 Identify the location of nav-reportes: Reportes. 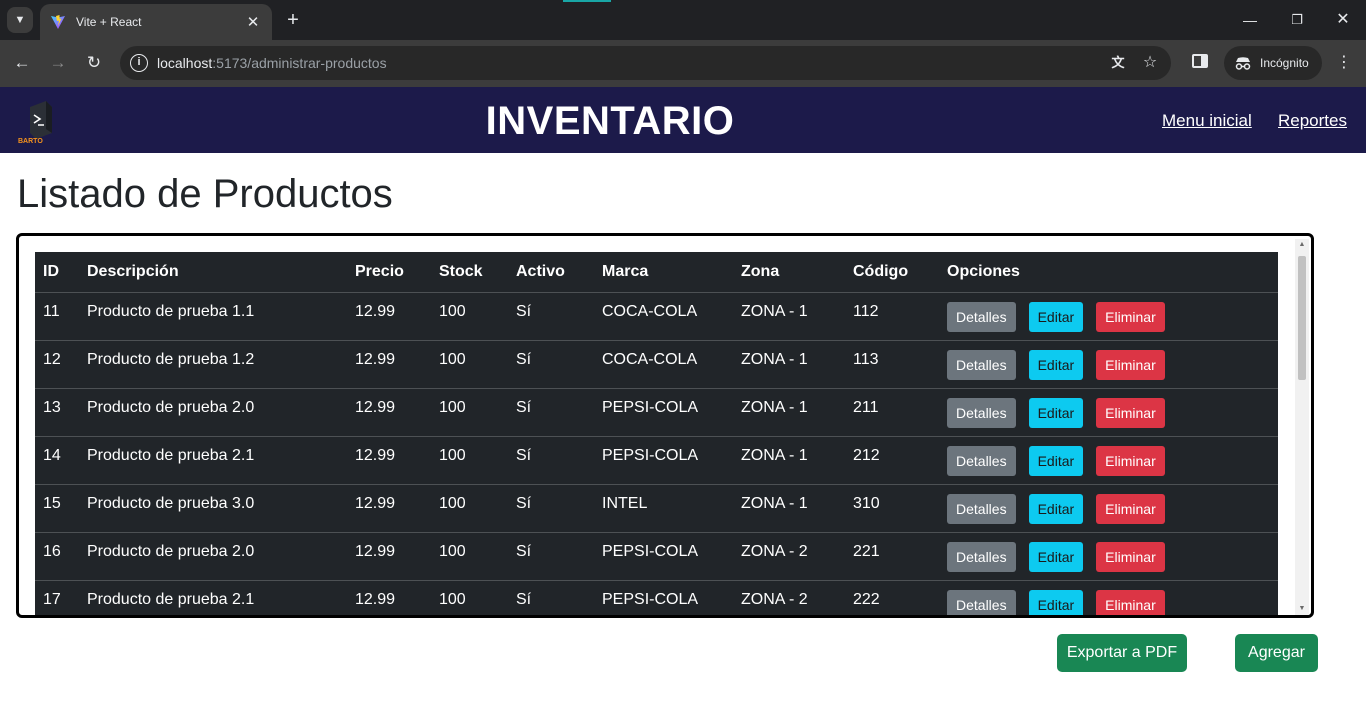
(1312, 121).